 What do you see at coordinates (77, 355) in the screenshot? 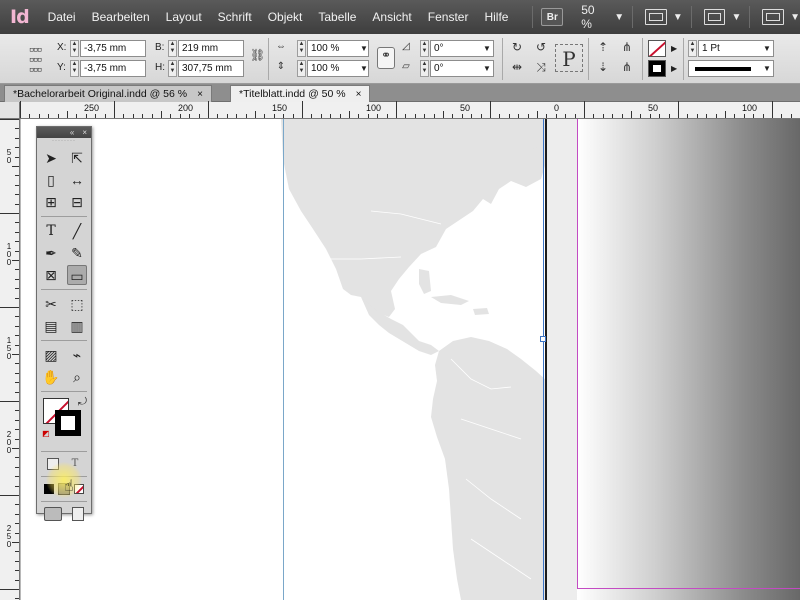
I see `eyedropper-tool-icon: ⌁` at bounding box center [77, 355].